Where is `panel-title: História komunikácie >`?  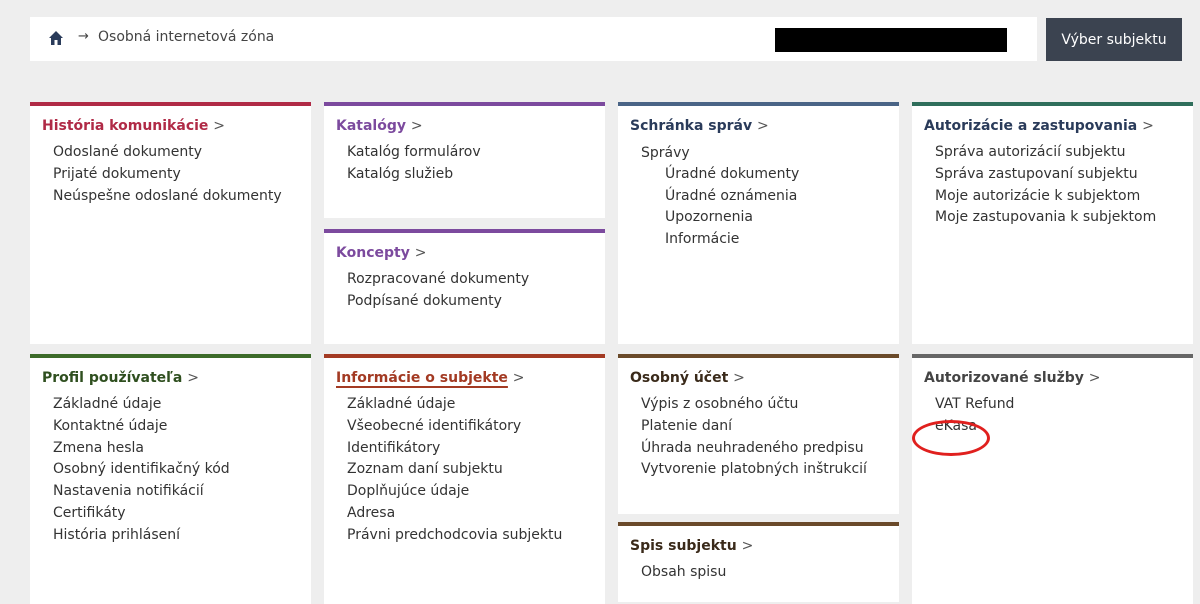 panel-title: História komunikácie > is located at coordinates (176, 126).